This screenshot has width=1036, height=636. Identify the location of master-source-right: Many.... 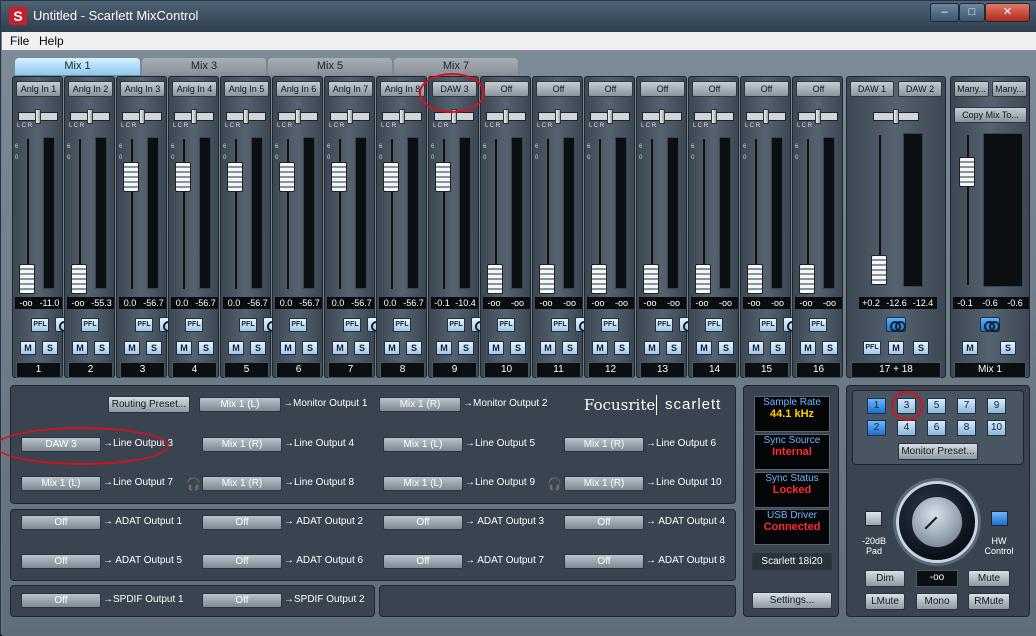
(1009, 89).